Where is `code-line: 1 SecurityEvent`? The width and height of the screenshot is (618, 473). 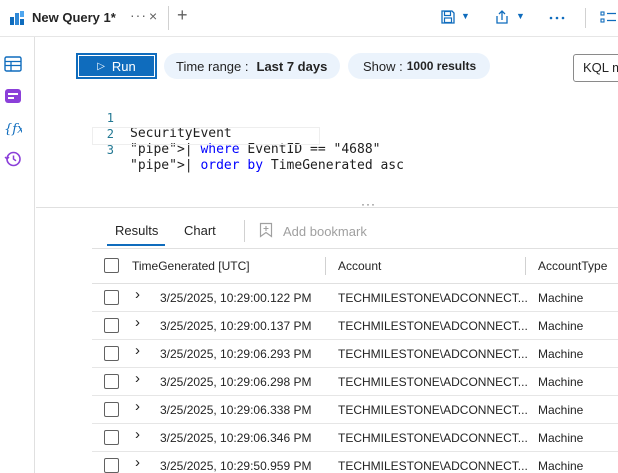
code-line: 1 SecurityEvent is located at coordinates (134, 118).